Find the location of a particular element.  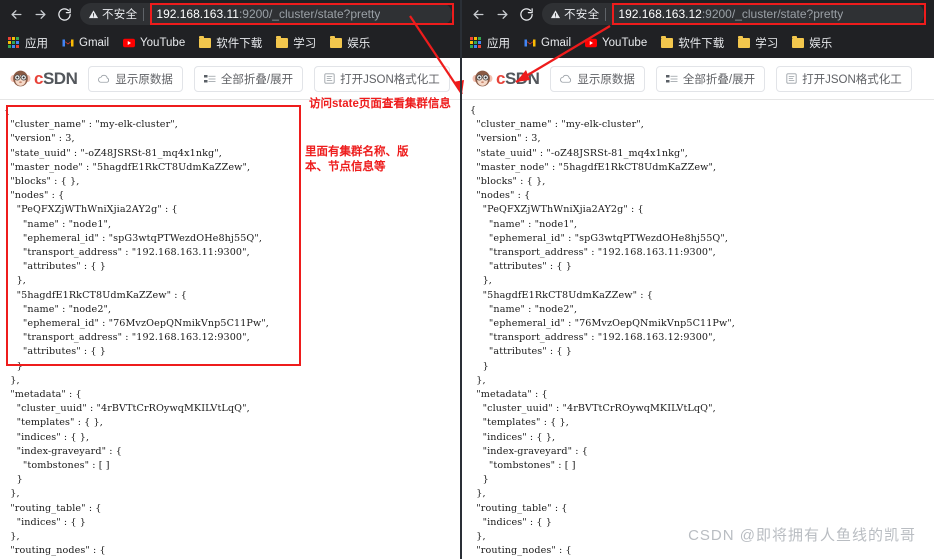

bookmarks-bar-left: 应用 Gmail YouTube 软件下载 学习 娱乐 is located at coordinates (231, 43).